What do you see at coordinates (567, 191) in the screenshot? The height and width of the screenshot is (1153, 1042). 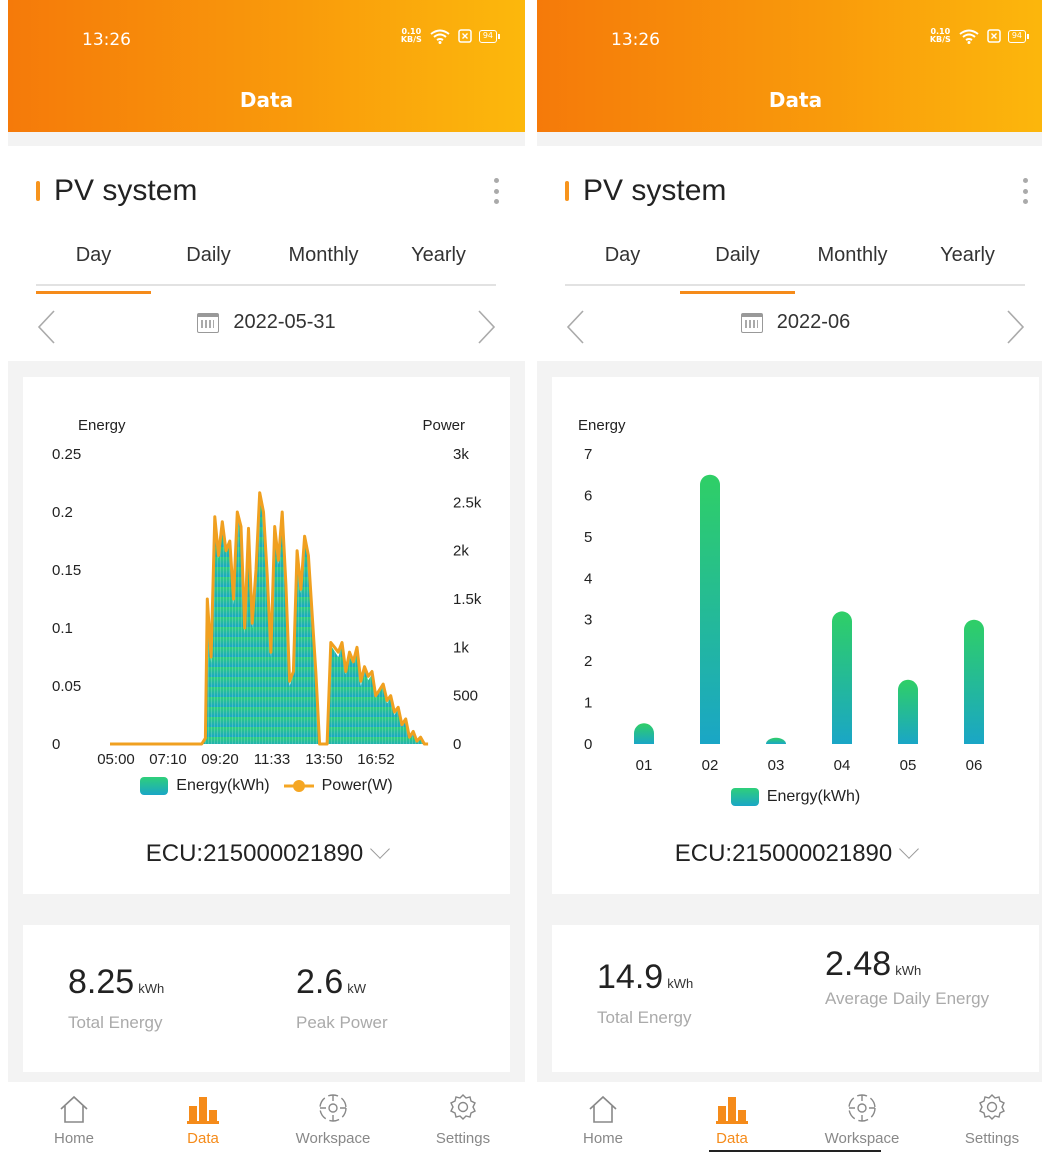 I see `title-accent-bar` at bounding box center [567, 191].